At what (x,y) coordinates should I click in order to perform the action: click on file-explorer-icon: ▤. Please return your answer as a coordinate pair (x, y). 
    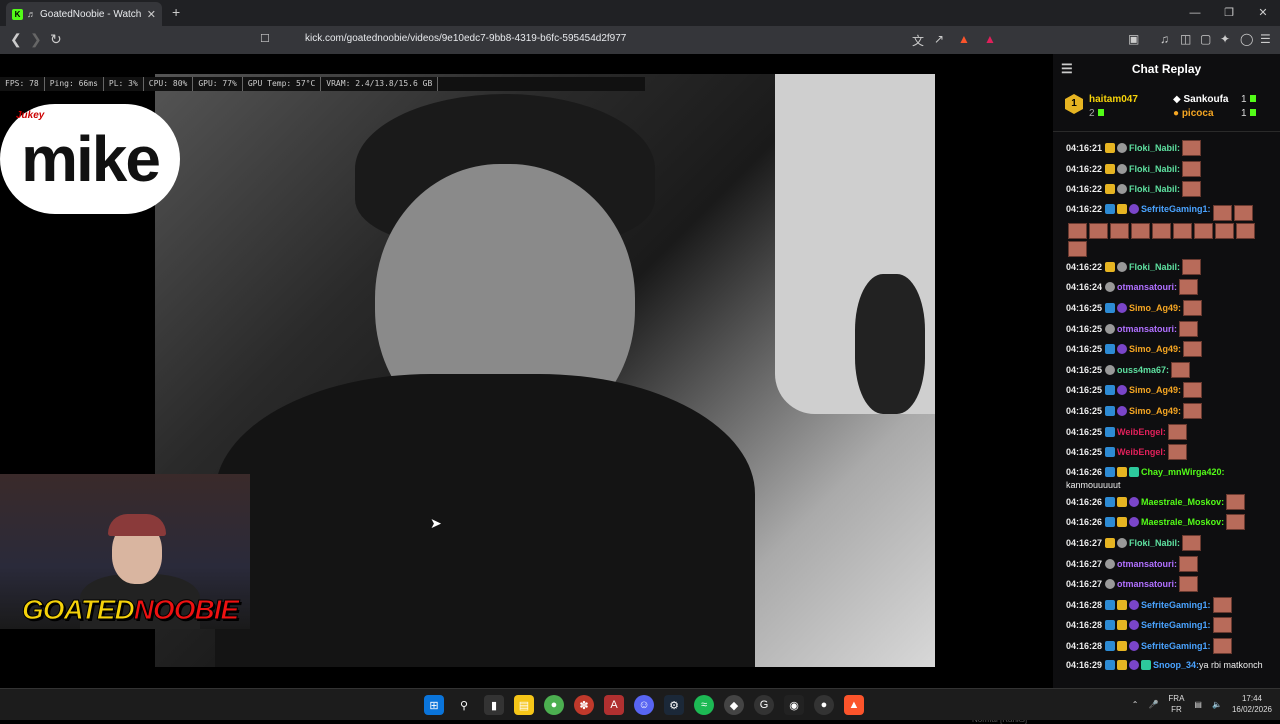
    Looking at the image, I should click on (524, 705).